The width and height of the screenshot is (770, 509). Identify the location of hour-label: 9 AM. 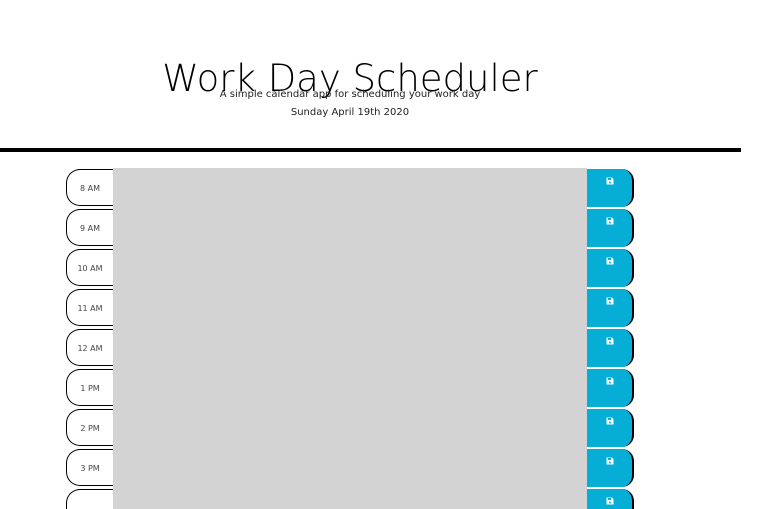
(89, 227).